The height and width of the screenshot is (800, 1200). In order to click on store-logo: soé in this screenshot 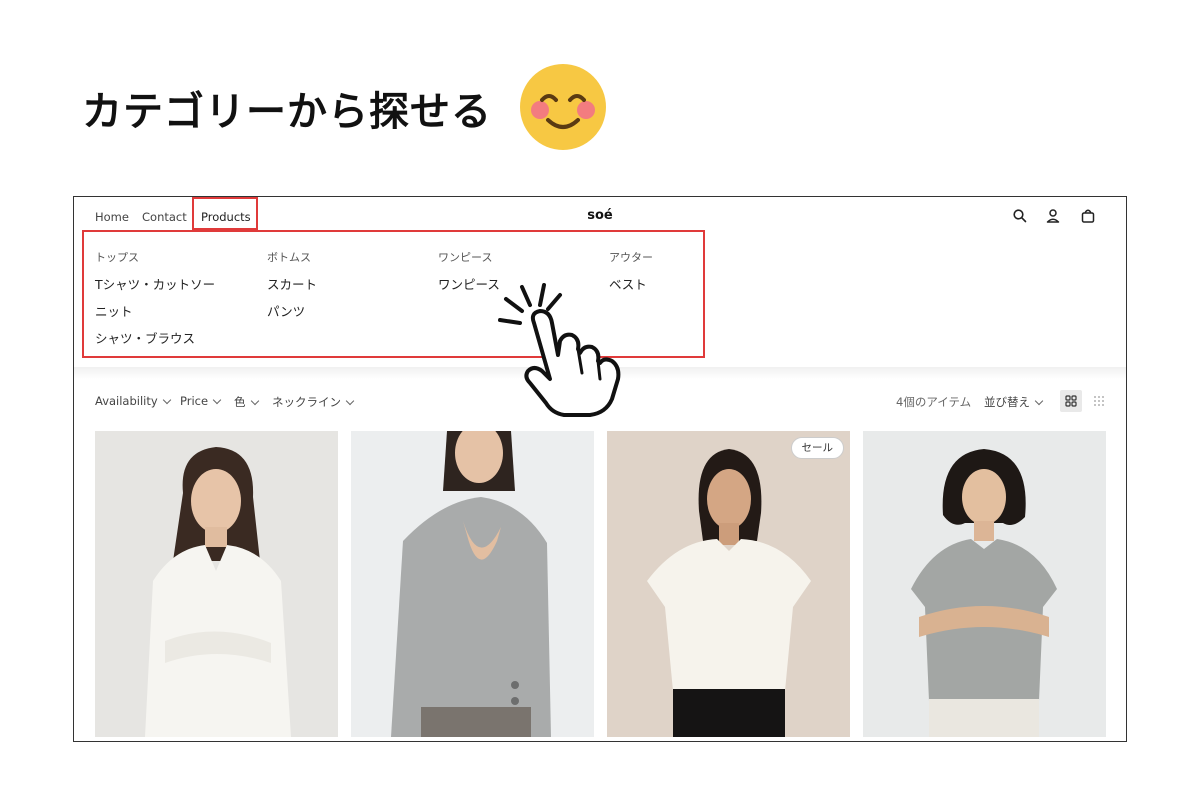, I will do `click(600, 215)`.